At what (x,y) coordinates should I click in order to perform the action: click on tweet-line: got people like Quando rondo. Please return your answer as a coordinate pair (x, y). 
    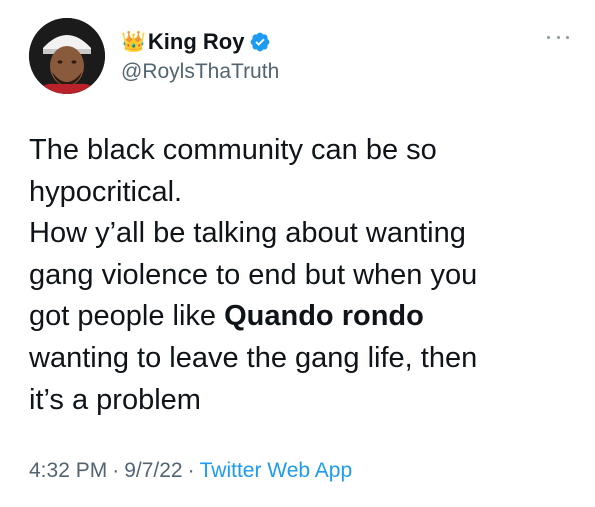
    Looking at the image, I should click on (301, 317).